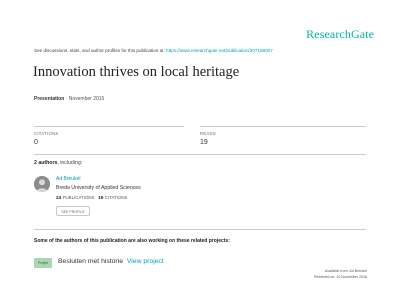 The image size is (400, 300). What do you see at coordinates (340, 34) in the screenshot?
I see `researchgate-logo: ResearchGate` at bounding box center [340, 34].